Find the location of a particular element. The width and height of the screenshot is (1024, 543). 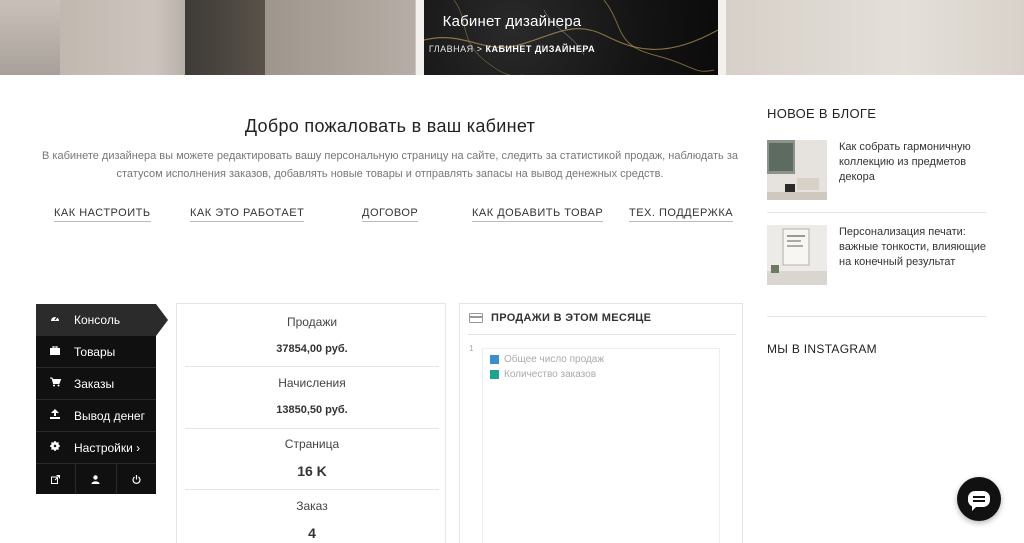

menu-item-label: Товары is located at coordinates (95, 351).